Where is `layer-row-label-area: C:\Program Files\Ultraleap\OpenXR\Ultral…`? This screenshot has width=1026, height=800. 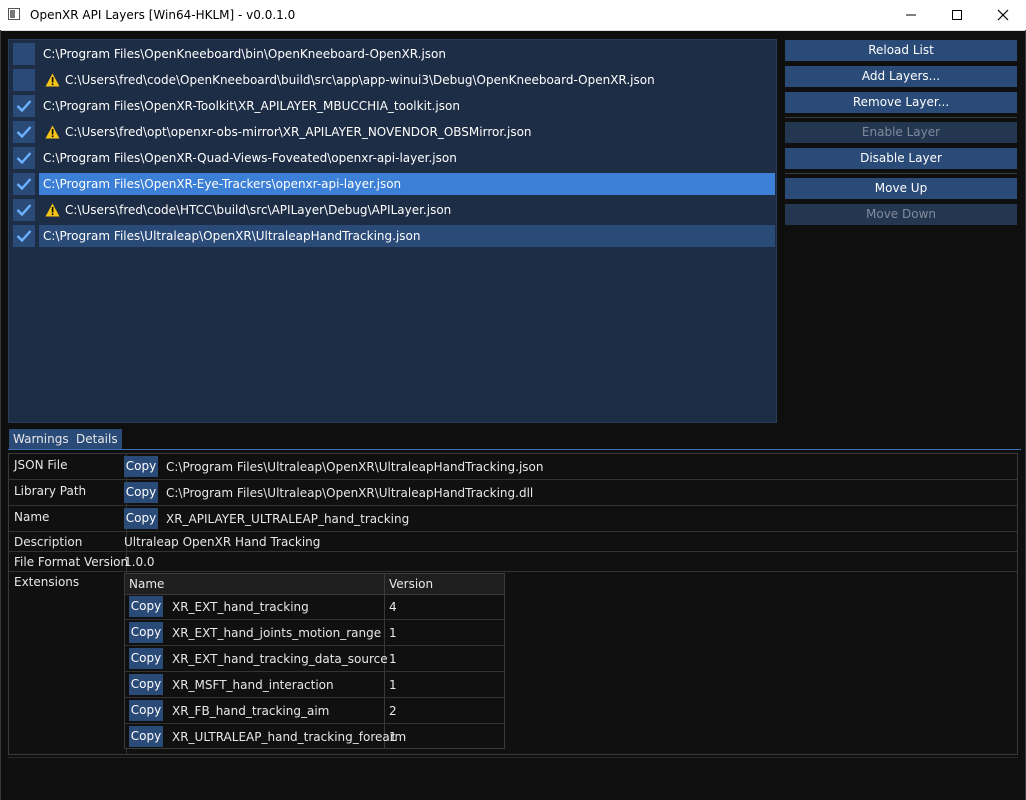
layer-row-label-area: C:\Program Files\Ultraleap\OpenXR\Ultral… is located at coordinates (407, 236).